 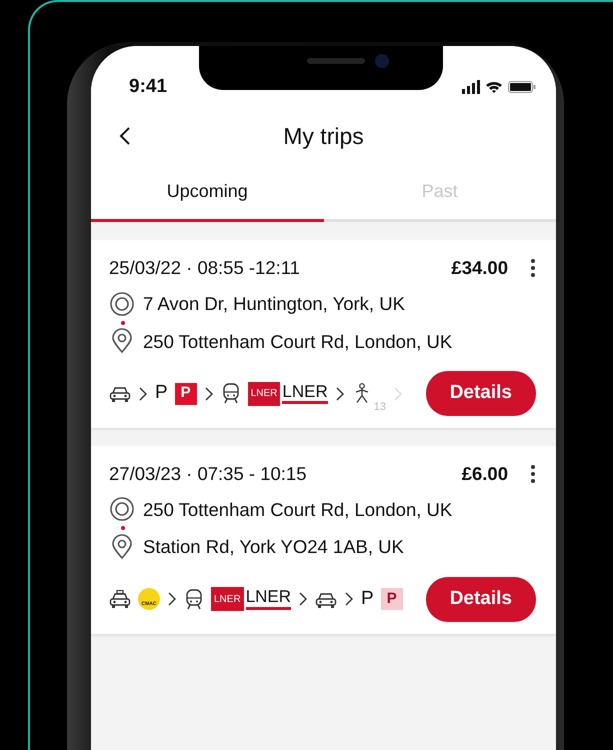 I want to click on walk-minutes: 13, so click(x=380, y=408).